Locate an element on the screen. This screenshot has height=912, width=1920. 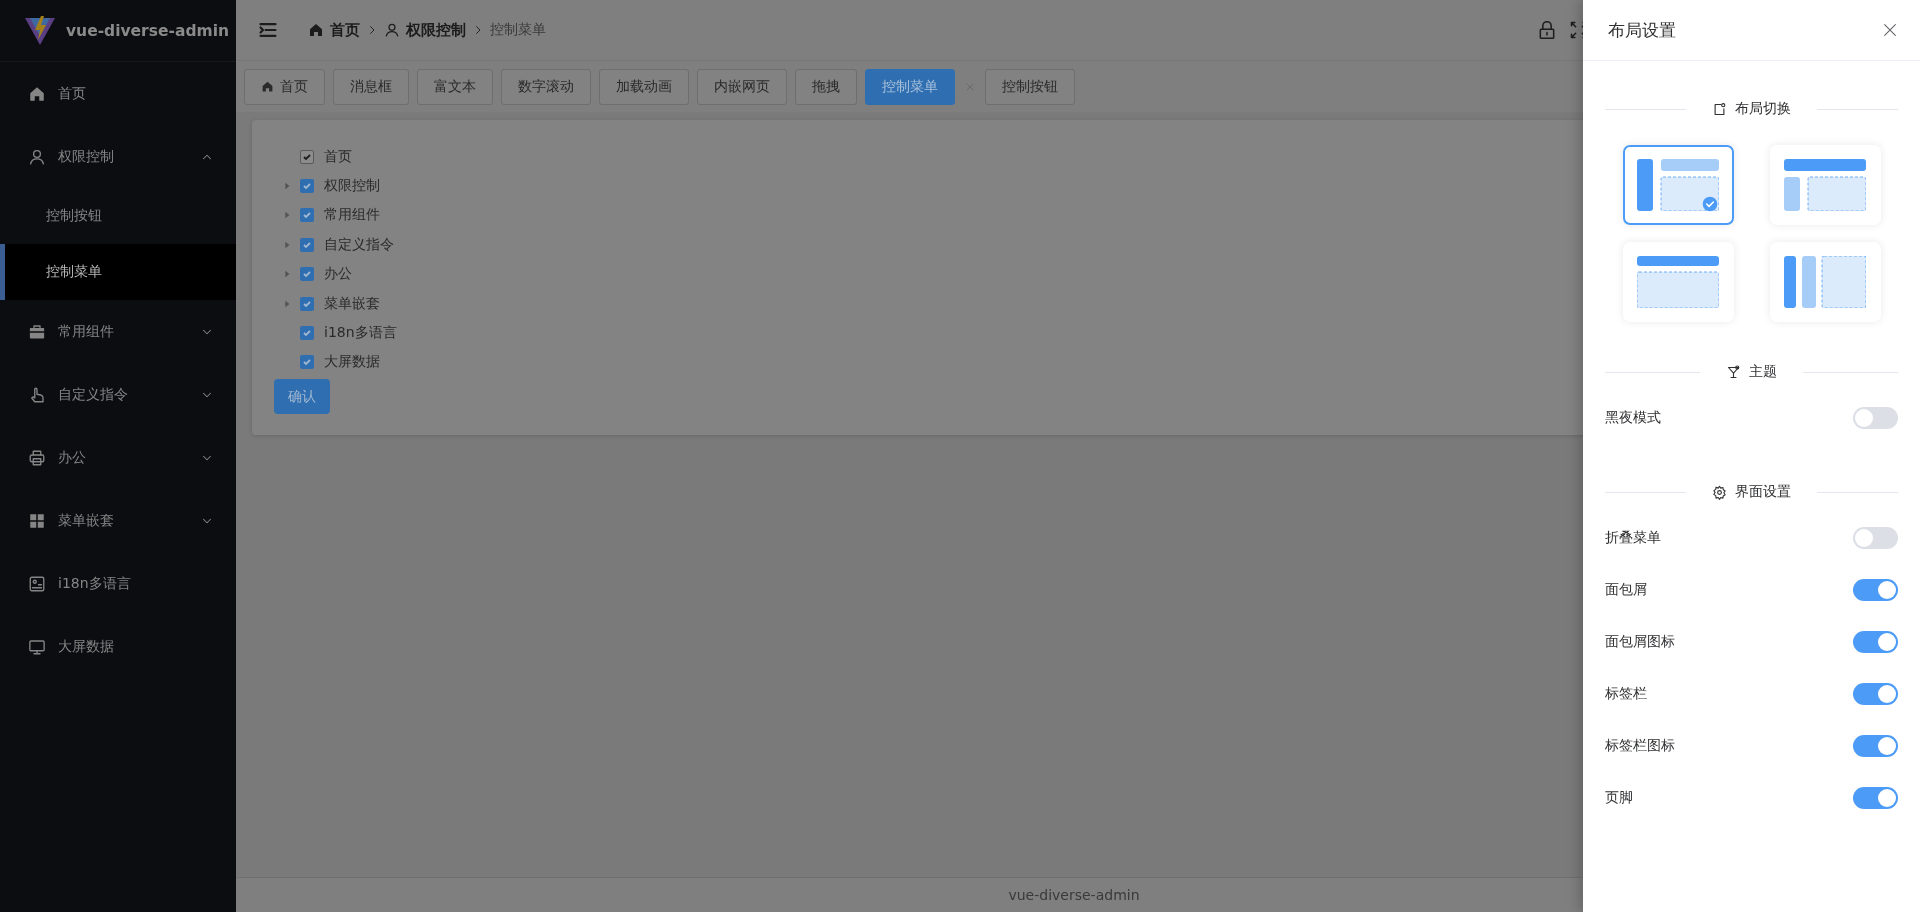
confirm-button: 确认 is located at coordinates (302, 397).